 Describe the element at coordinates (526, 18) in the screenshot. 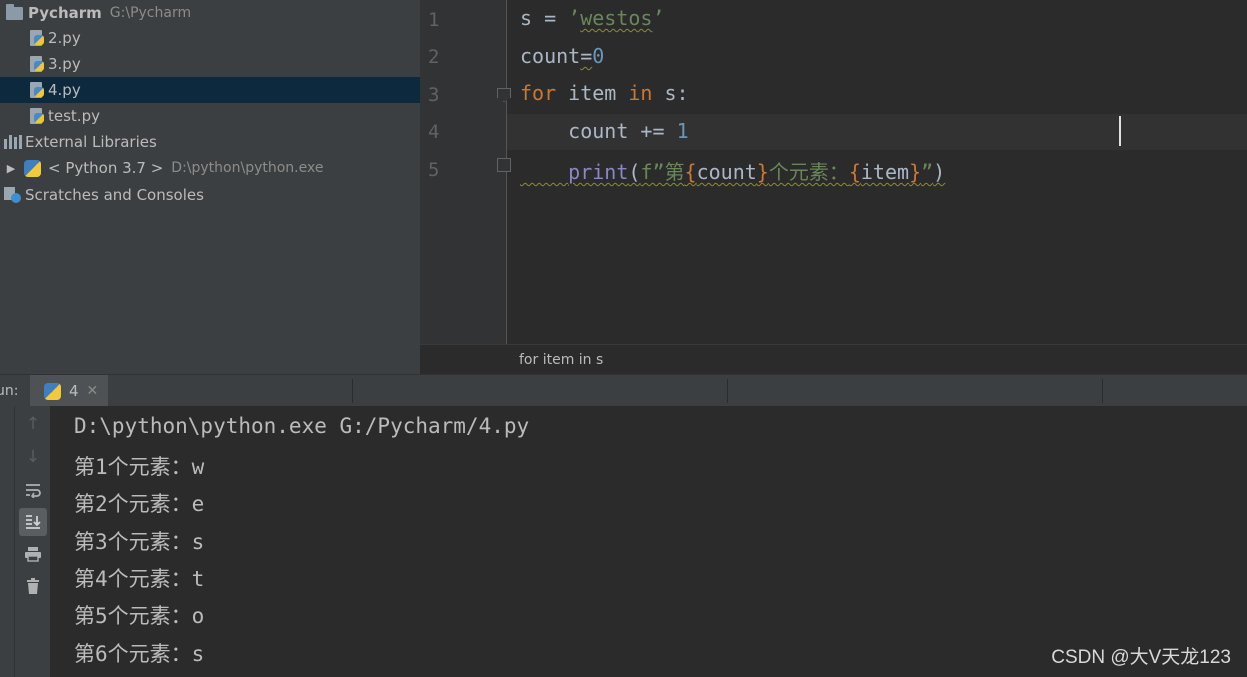

I see `code-token: s` at that location.